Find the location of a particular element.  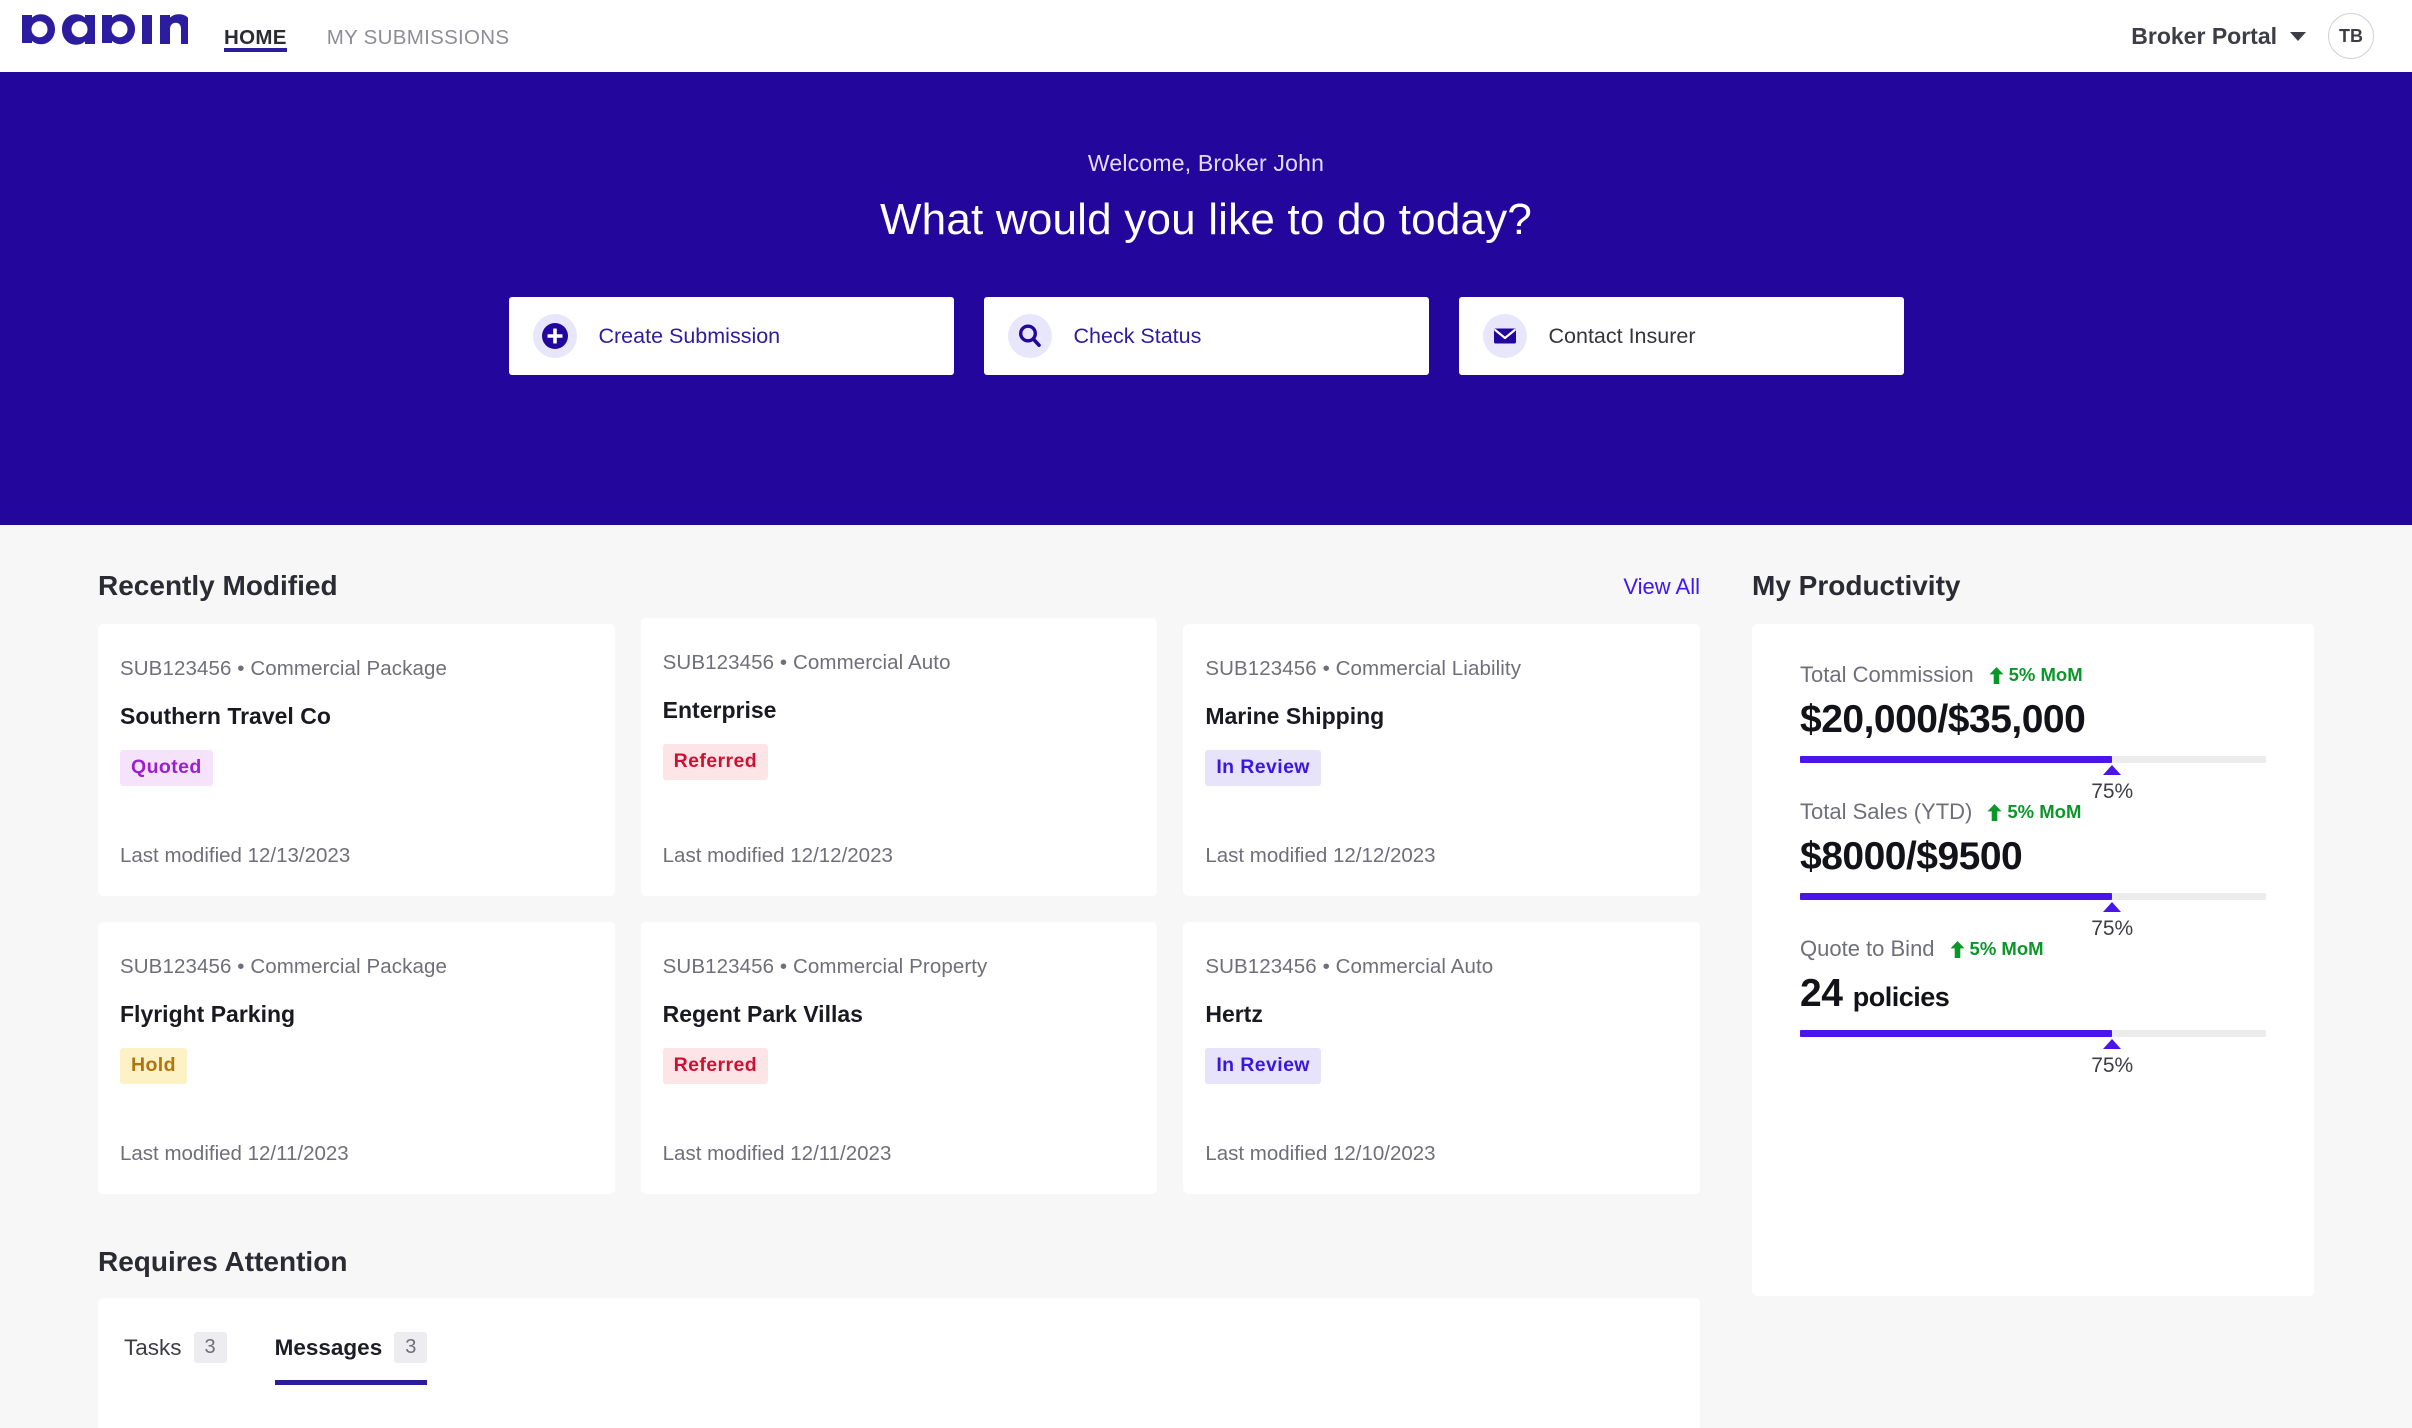

nav-item-home-label: HOME is located at coordinates (255, 37).